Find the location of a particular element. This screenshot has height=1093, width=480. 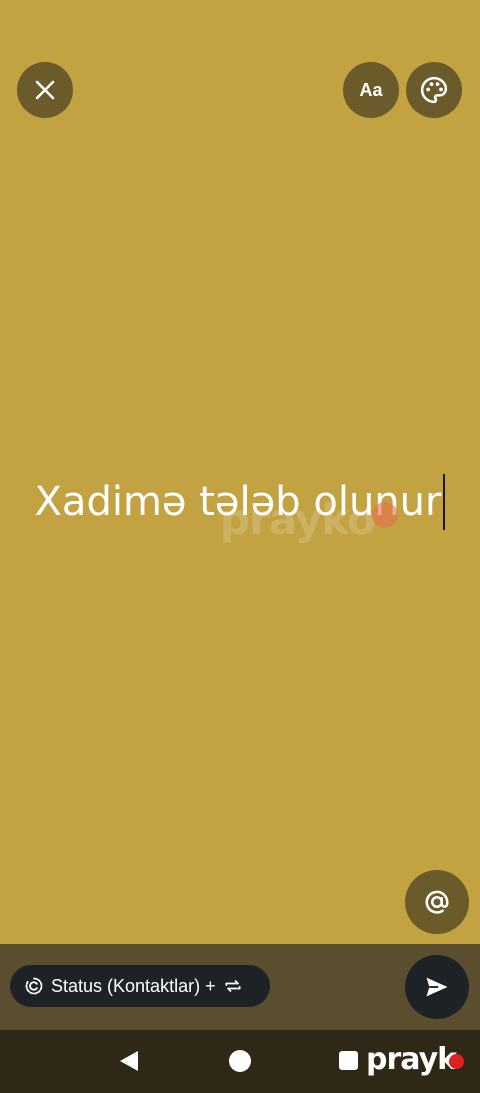

status-footer: Status (Kontaktlar) + is located at coordinates (240, 987).